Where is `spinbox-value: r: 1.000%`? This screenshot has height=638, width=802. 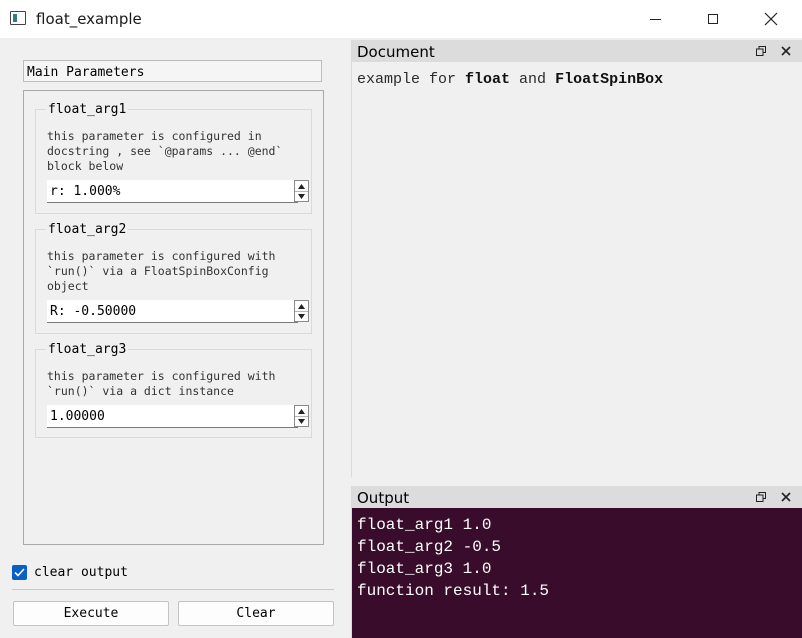
spinbox-value: r: 1.000% is located at coordinates (85, 191).